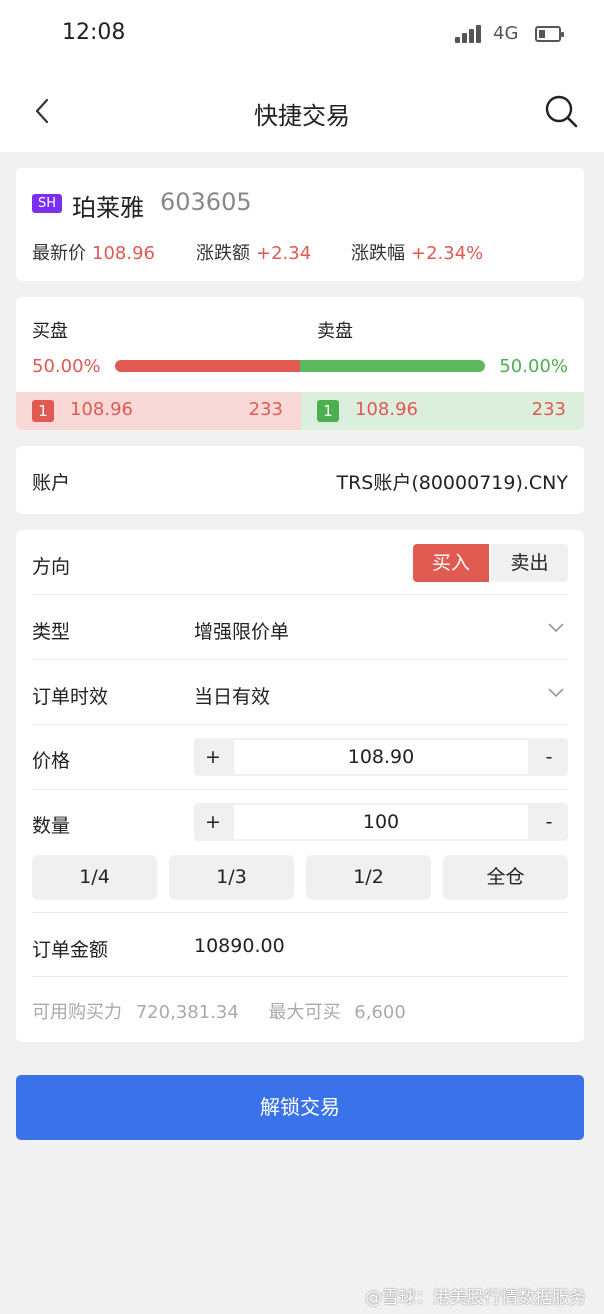  What do you see at coordinates (123, 253) in the screenshot?
I see `last-price-value: 108.96` at bounding box center [123, 253].